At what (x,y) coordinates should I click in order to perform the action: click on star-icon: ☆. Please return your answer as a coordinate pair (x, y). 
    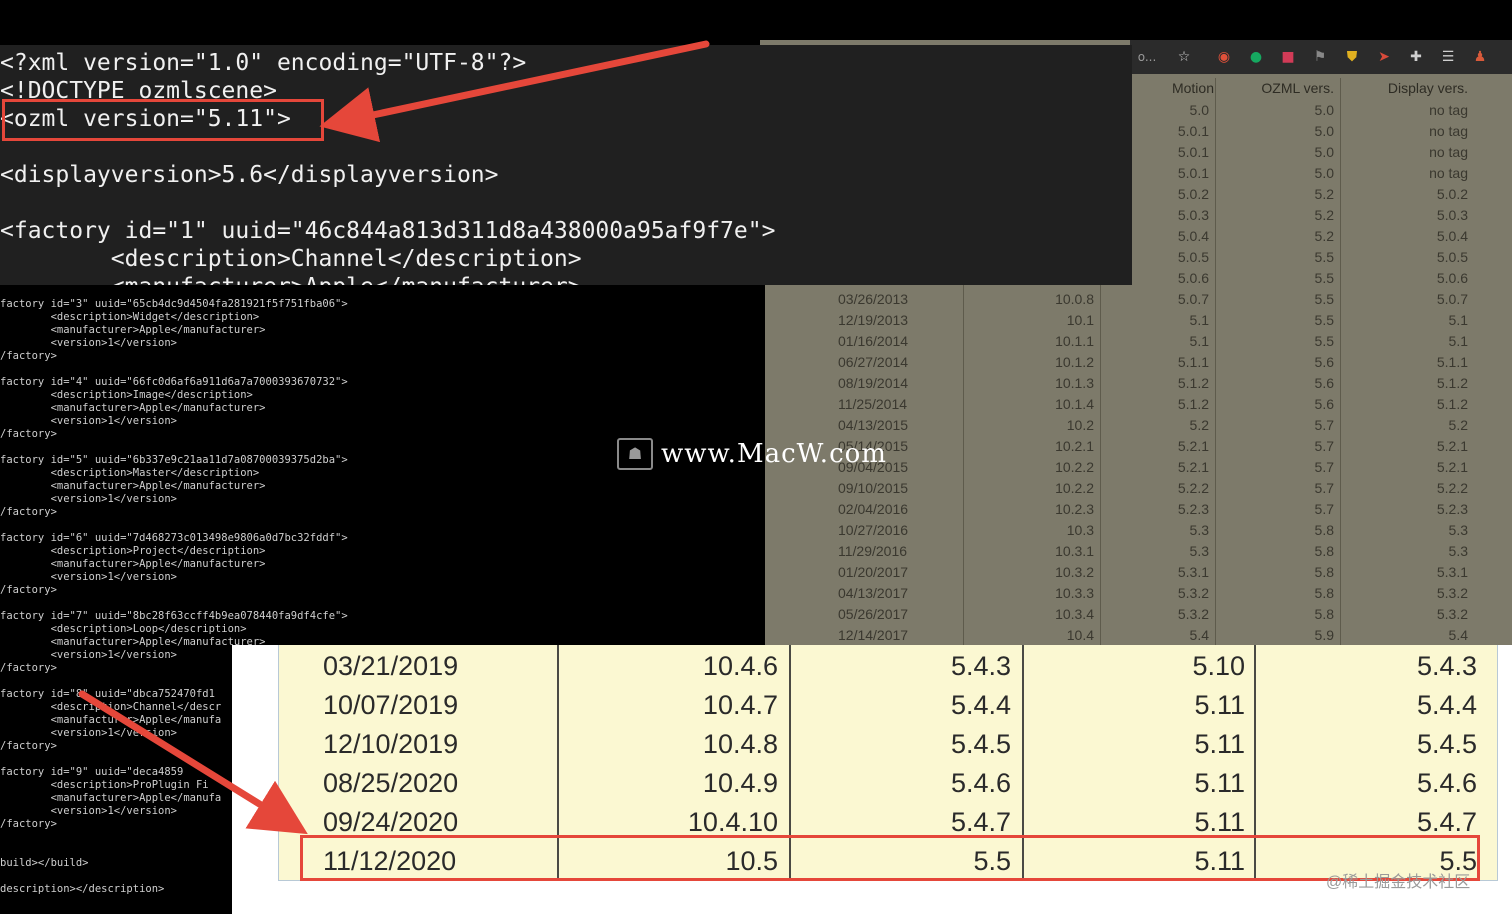
    Looking at the image, I should click on (1184, 57).